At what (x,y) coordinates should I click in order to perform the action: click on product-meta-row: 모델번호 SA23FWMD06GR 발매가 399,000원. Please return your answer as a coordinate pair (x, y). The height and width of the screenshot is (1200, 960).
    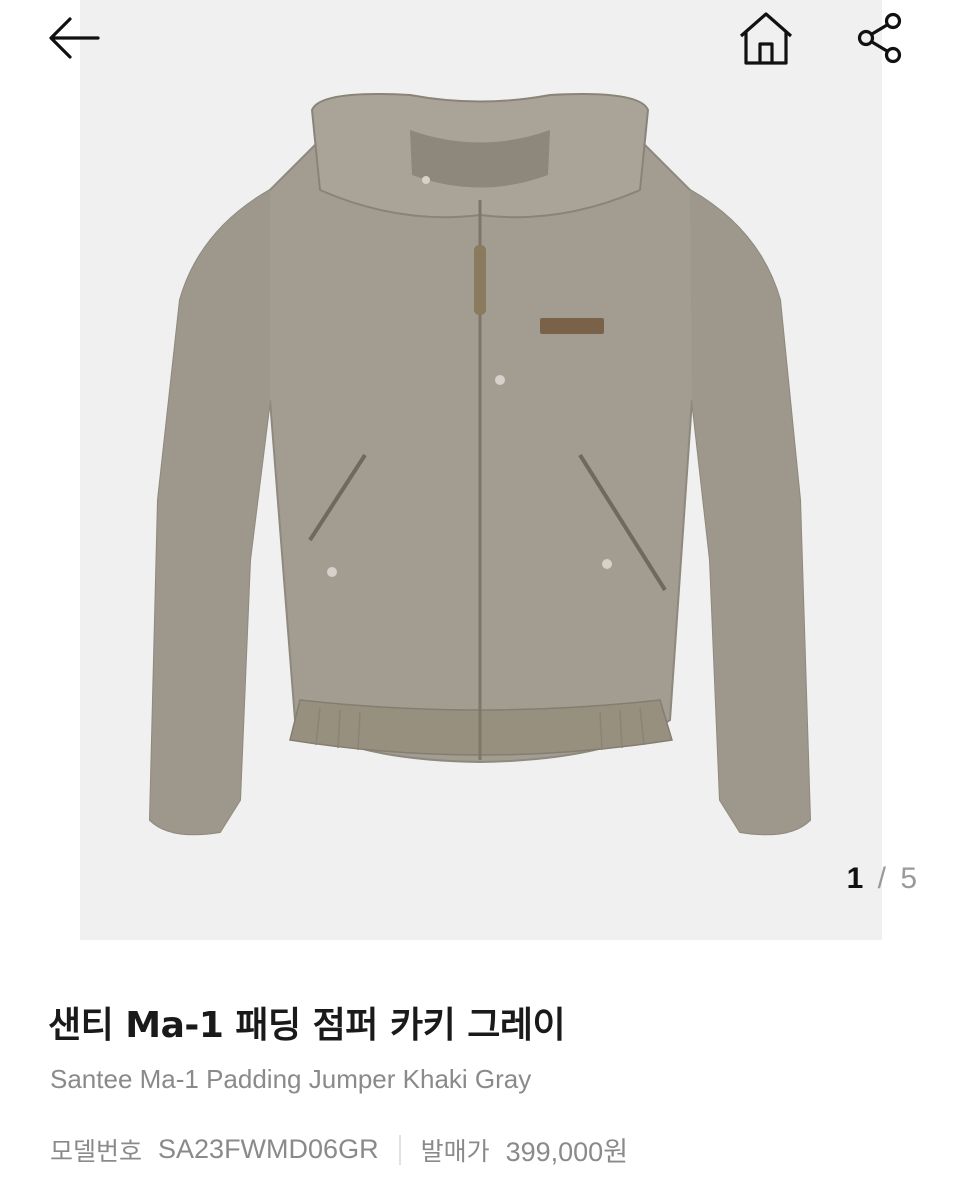
    Looking at the image, I should click on (339, 1149).